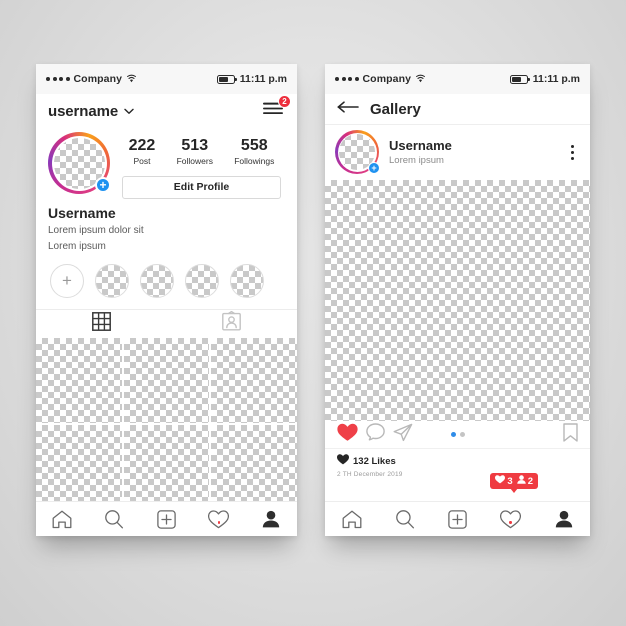  What do you see at coordinates (77, 247) in the screenshot?
I see `profile-bio-line-2: Lorem ipsum` at bounding box center [77, 247].